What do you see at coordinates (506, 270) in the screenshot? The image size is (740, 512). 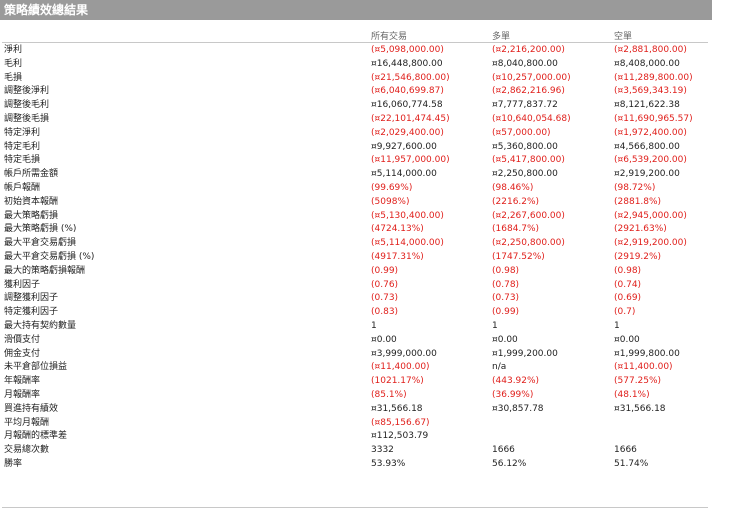 I see `long-value: (0.98)` at bounding box center [506, 270].